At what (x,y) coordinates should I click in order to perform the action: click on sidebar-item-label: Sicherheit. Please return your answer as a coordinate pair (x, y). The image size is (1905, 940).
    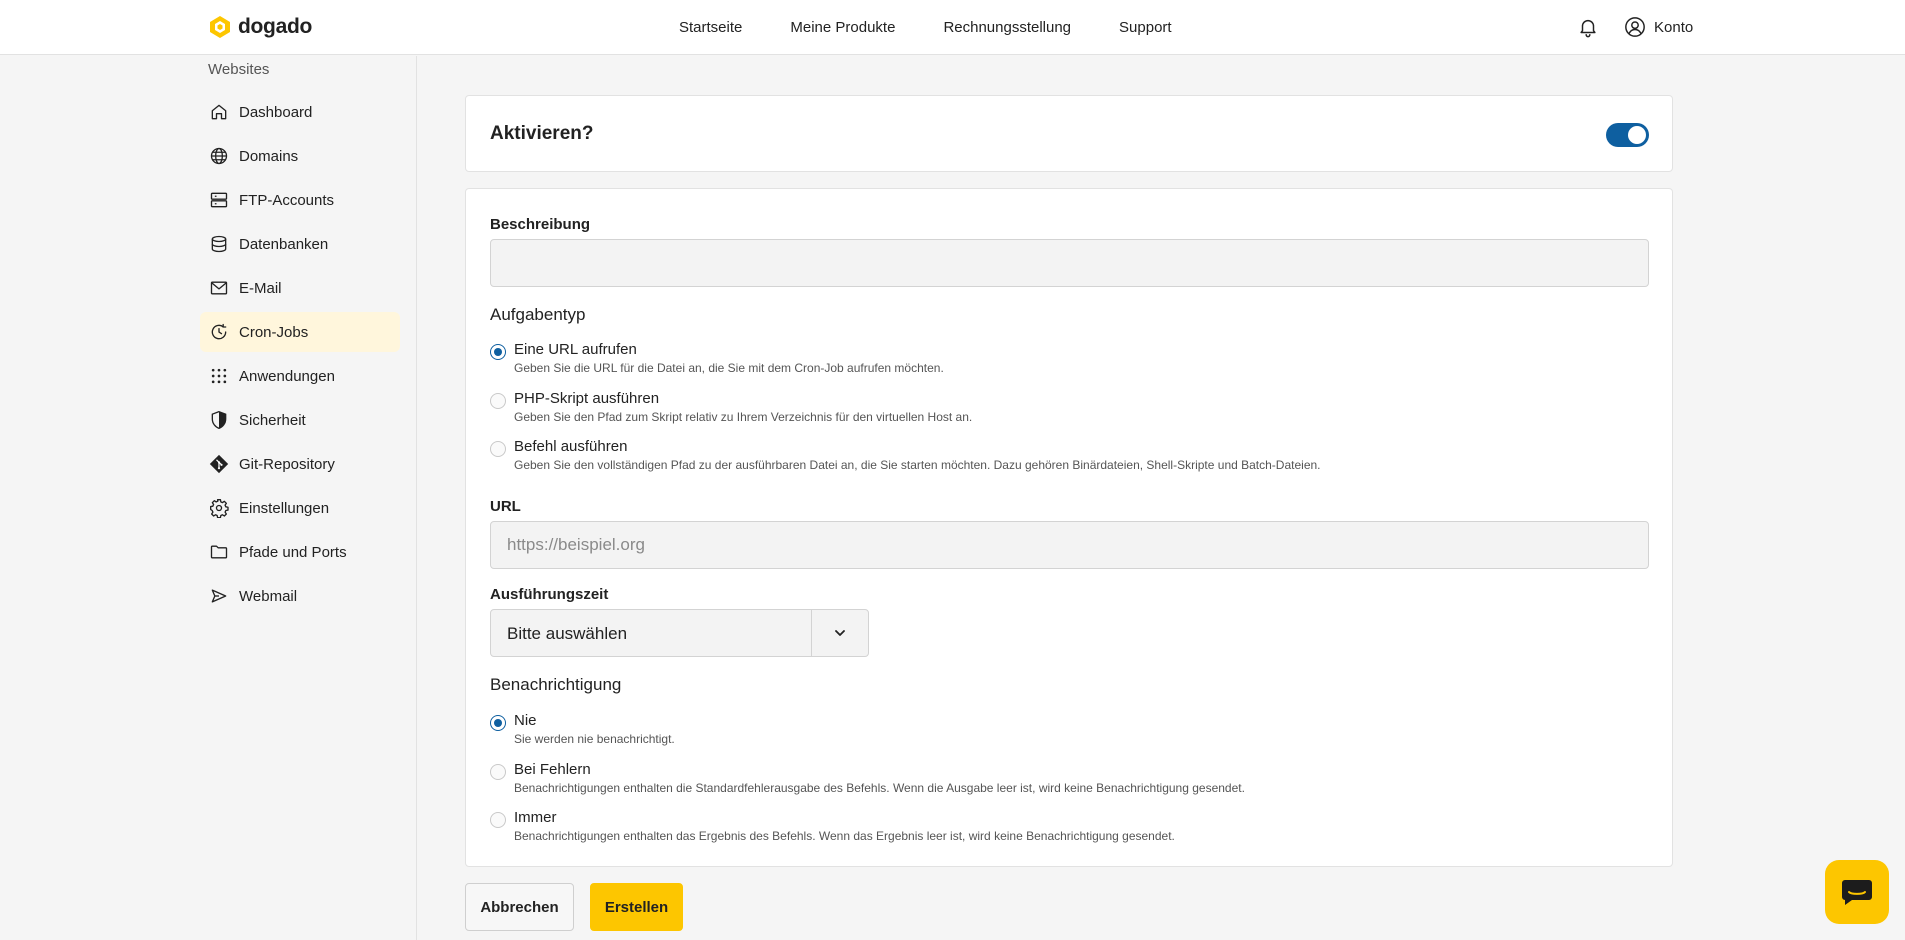
    Looking at the image, I should click on (272, 420).